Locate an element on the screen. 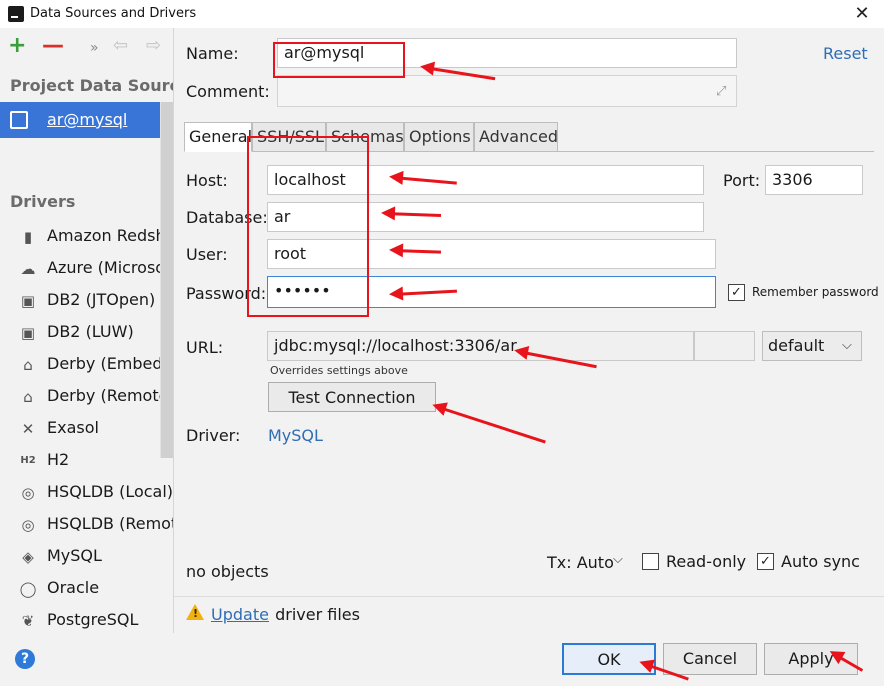  remember-password-label: Remember password is located at coordinates (815, 292).